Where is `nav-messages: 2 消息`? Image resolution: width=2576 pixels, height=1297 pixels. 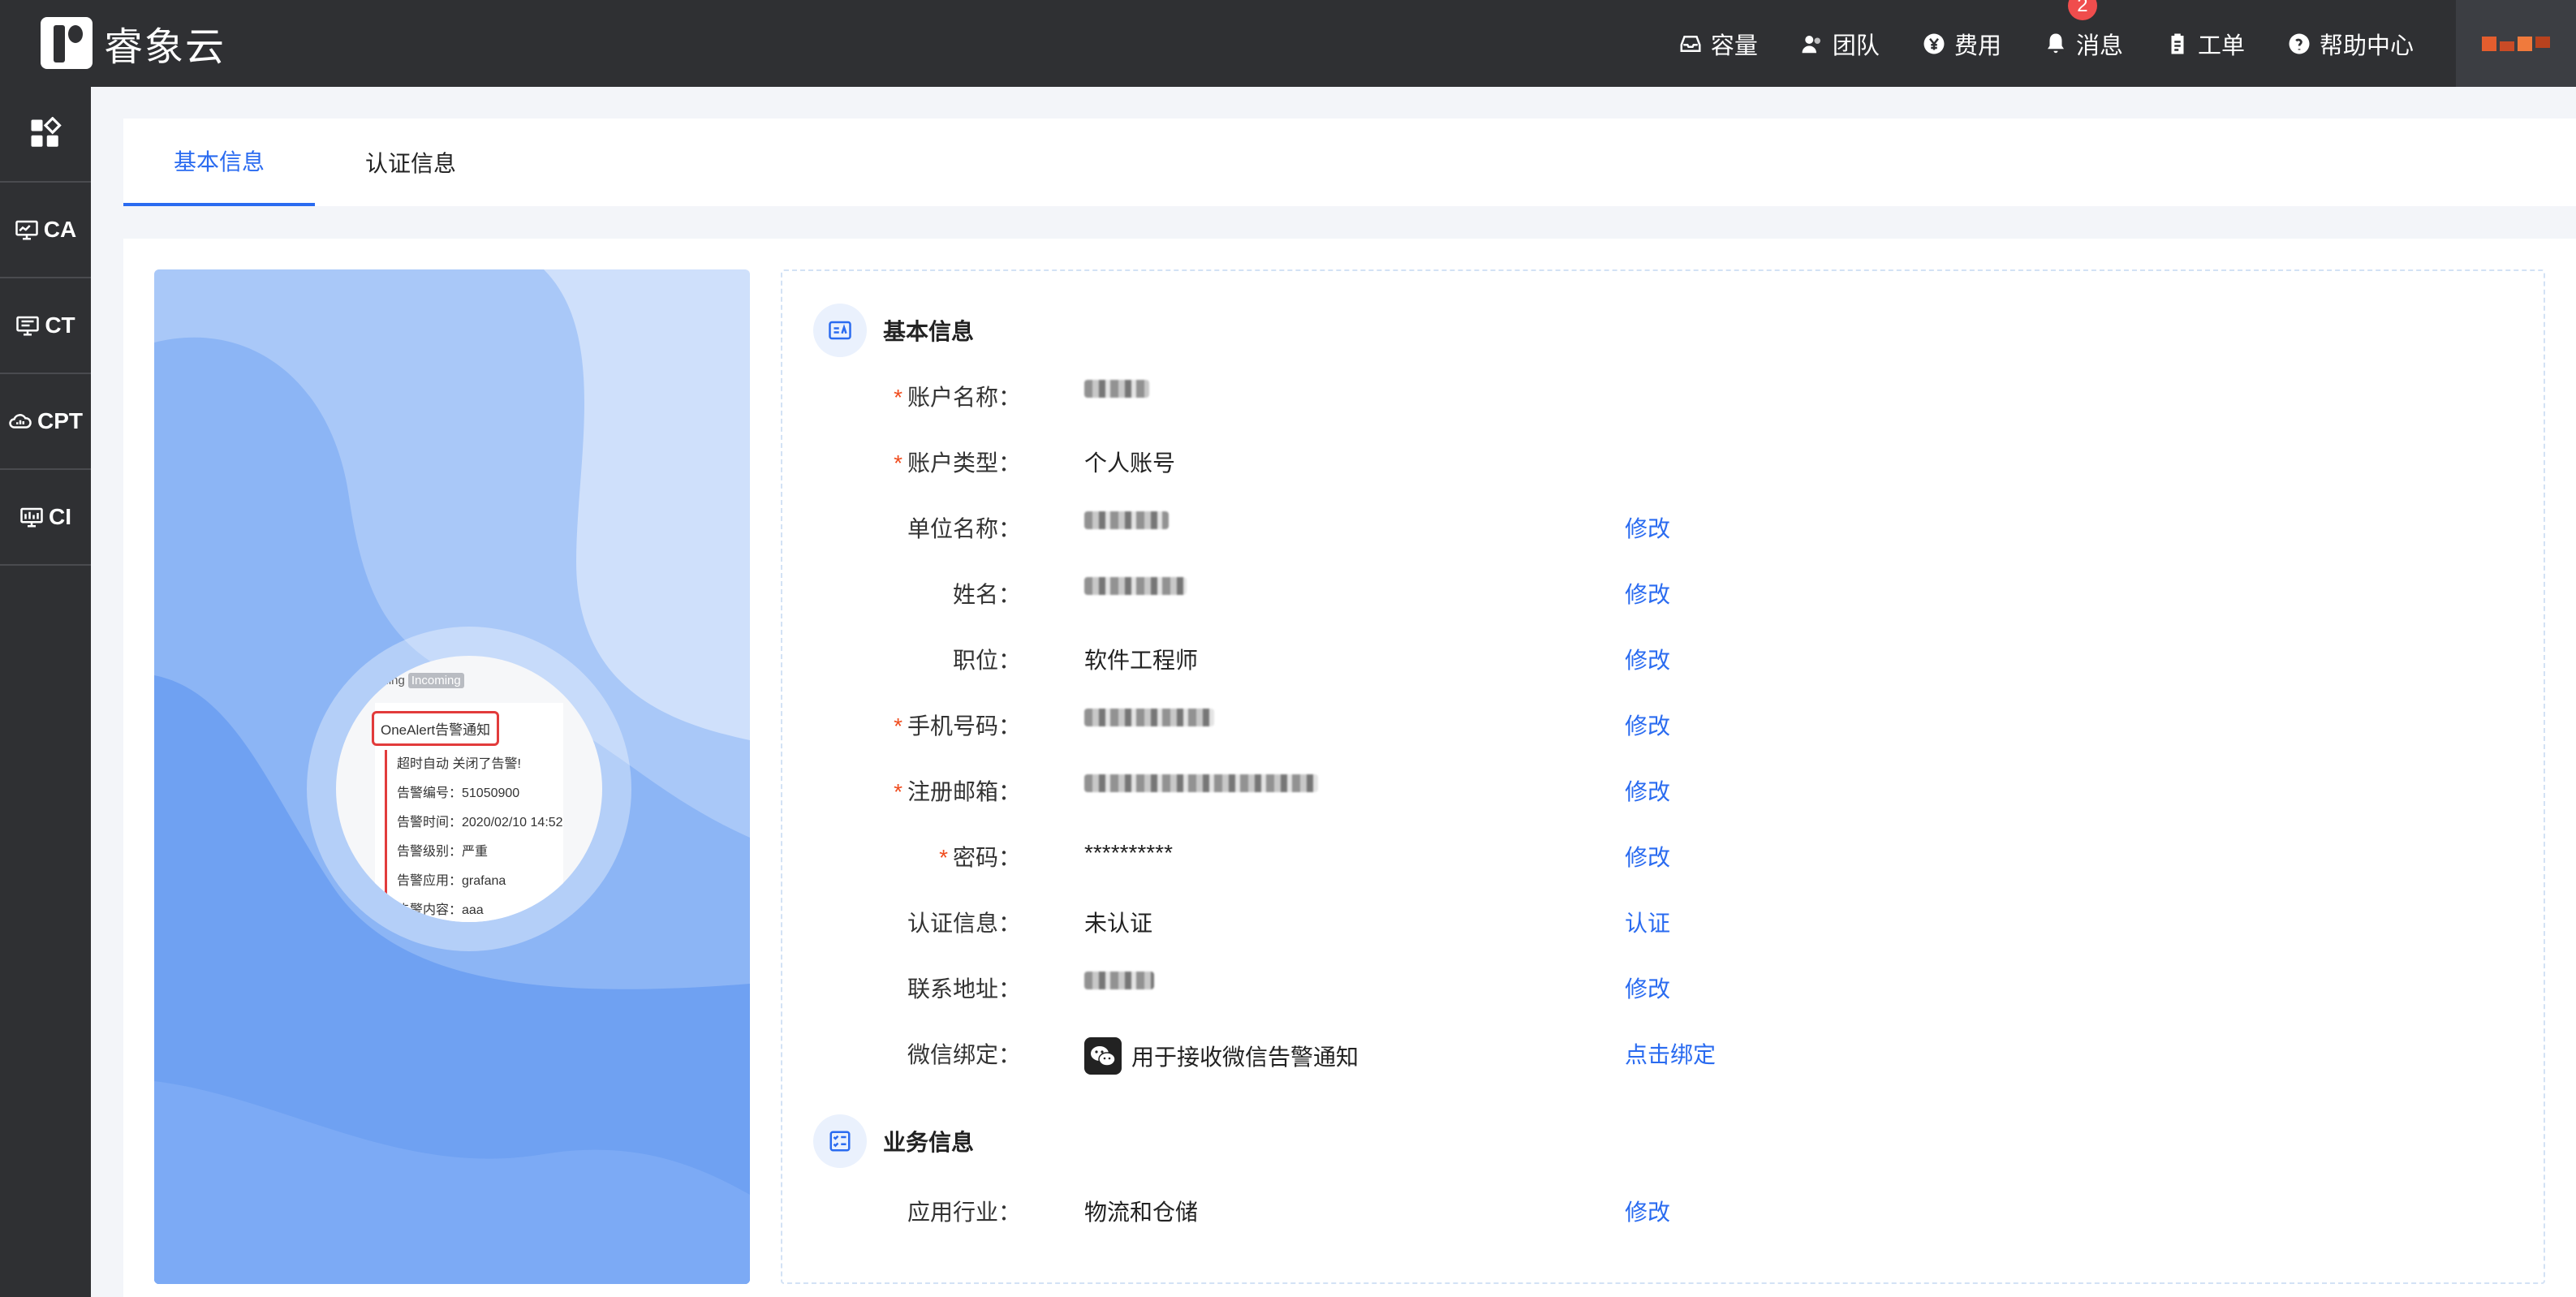
nav-messages: 2 消息 is located at coordinates (2084, 30).